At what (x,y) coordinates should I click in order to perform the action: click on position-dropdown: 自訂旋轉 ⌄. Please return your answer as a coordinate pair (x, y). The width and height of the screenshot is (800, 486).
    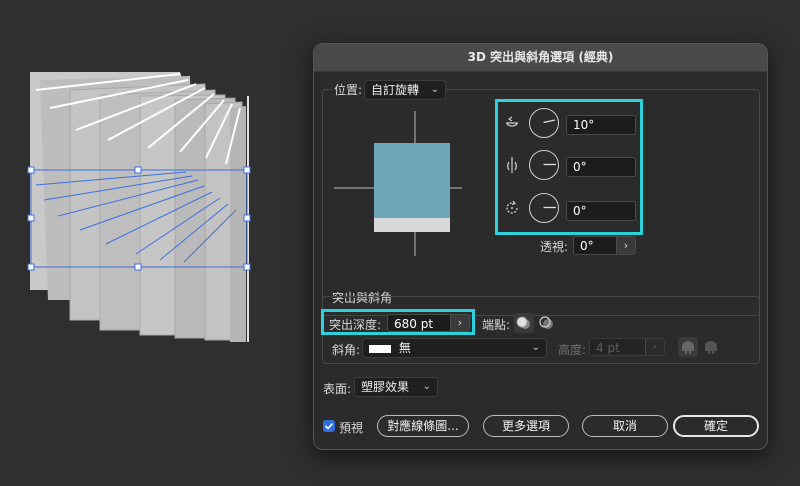
    Looking at the image, I should click on (405, 90).